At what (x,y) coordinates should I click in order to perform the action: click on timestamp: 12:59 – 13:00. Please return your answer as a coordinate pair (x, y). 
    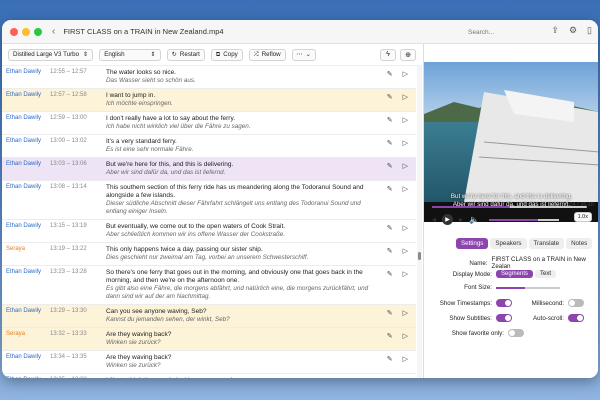
    Looking at the image, I should click on (78, 123).